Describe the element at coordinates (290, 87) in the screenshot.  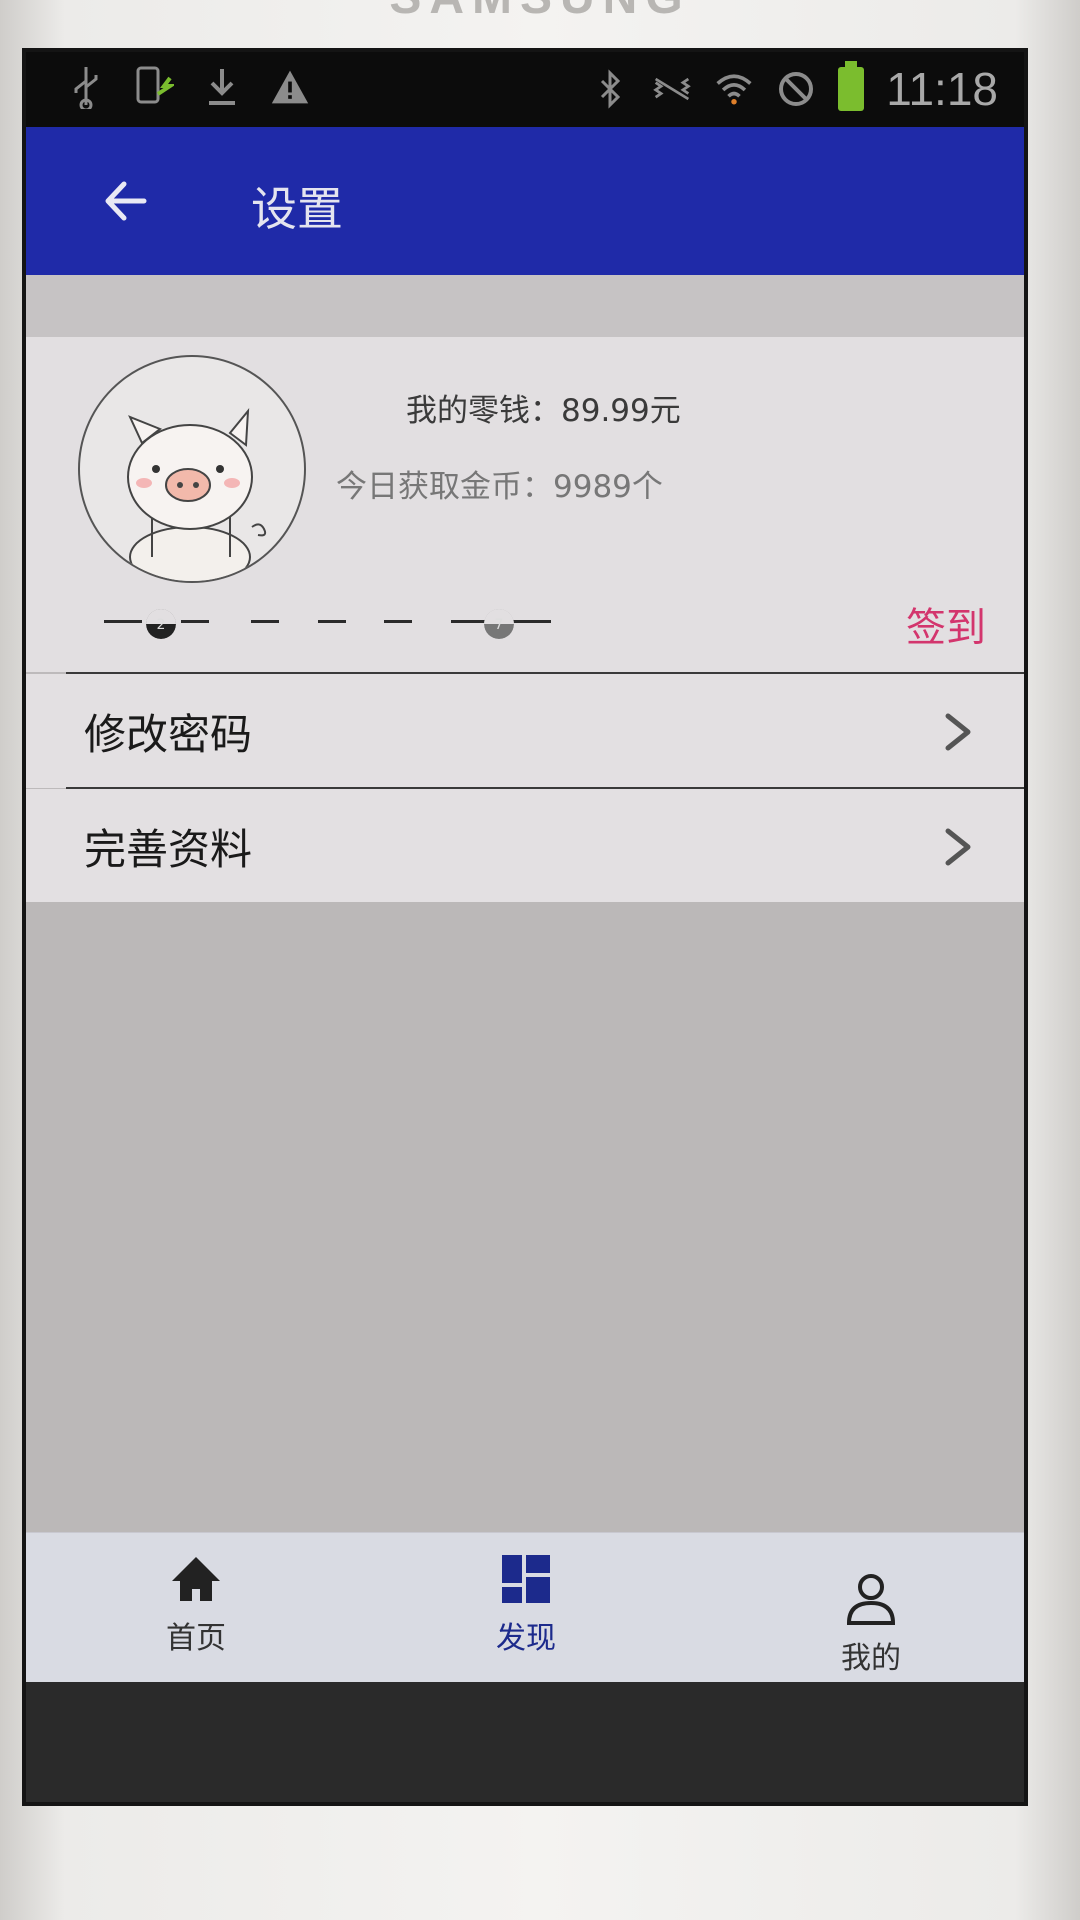
I see `warning-icon` at that location.